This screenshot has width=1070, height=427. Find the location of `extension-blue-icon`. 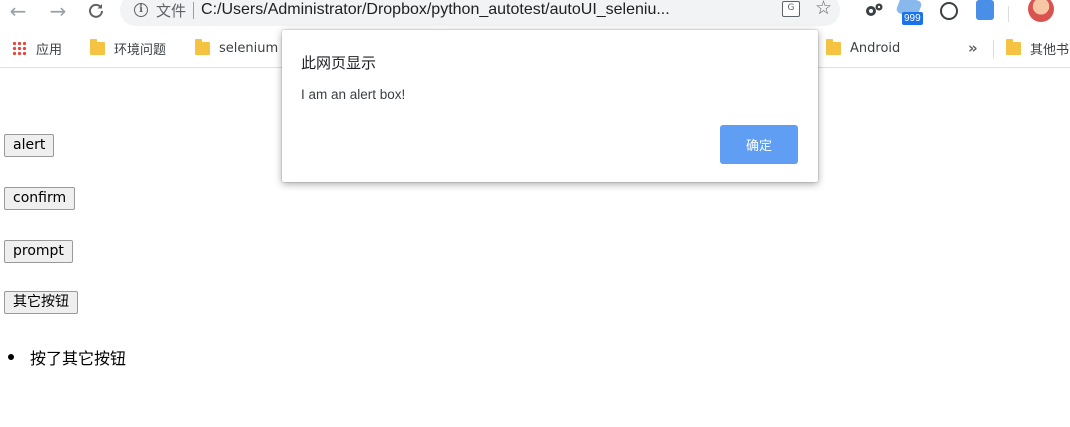

extension-blue-icon is located at coordinates (985, 10).